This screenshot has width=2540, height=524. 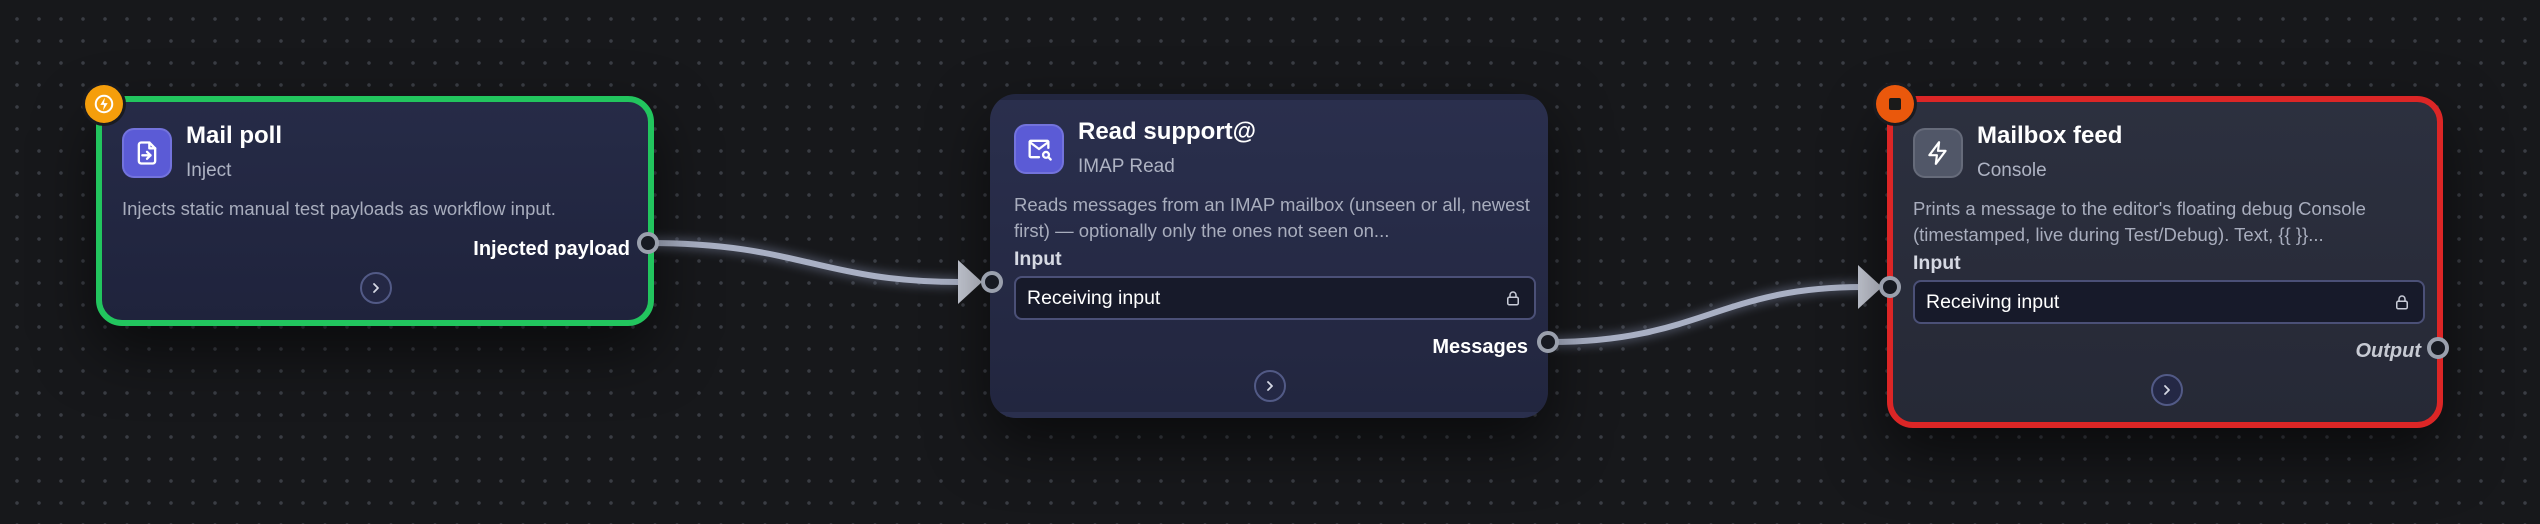 What do you see at coordinates (1895, 104) in the screenshot?
I see `stop-badge-icon` at bounding box center [1895, 104].